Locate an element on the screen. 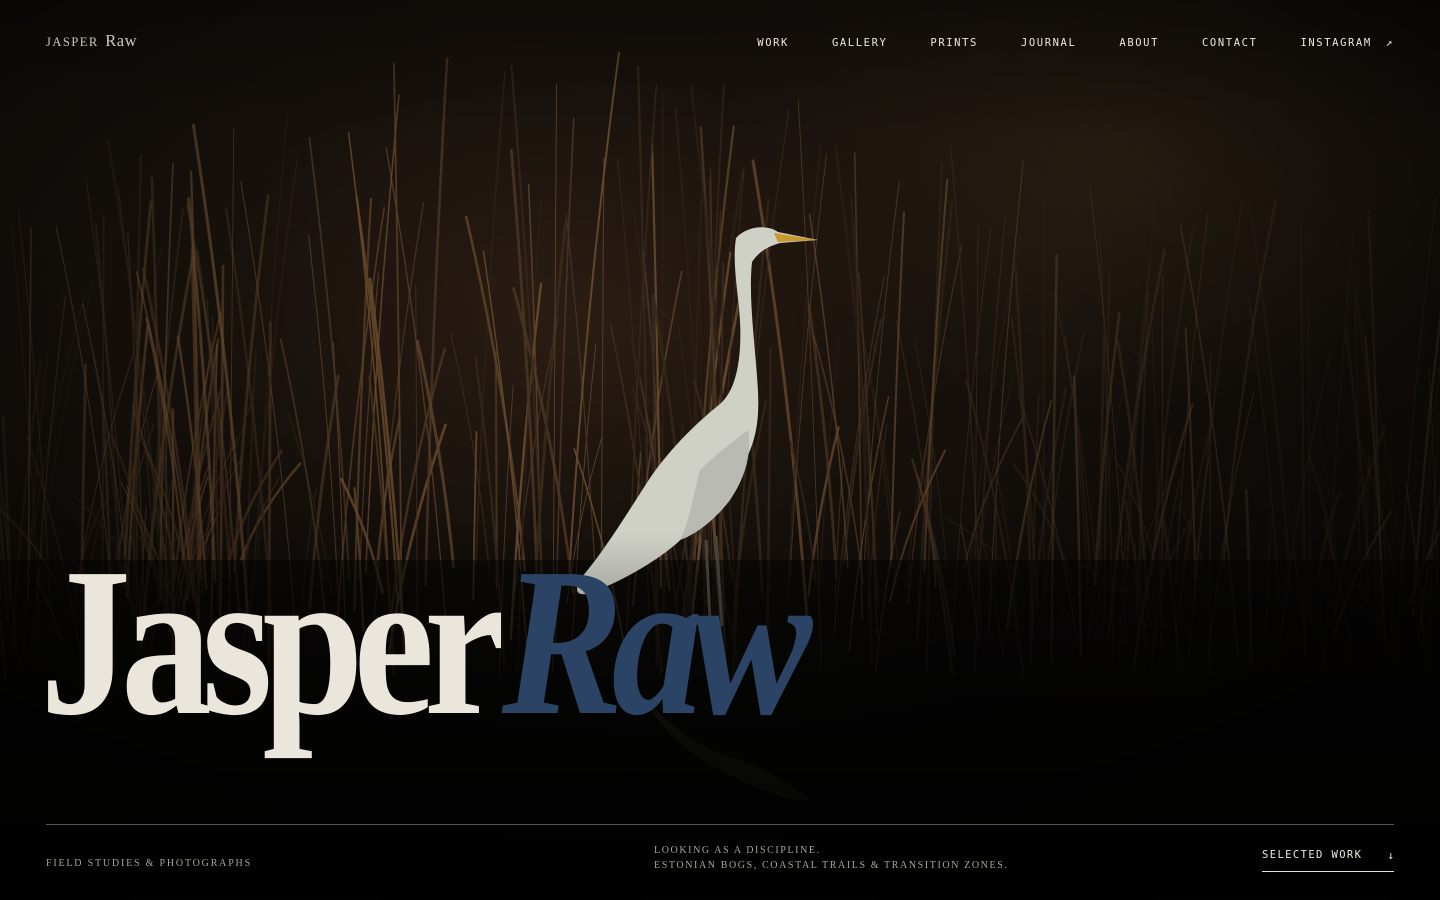  nav-item-prints: PRINTS is located at coordinates (954, 43).